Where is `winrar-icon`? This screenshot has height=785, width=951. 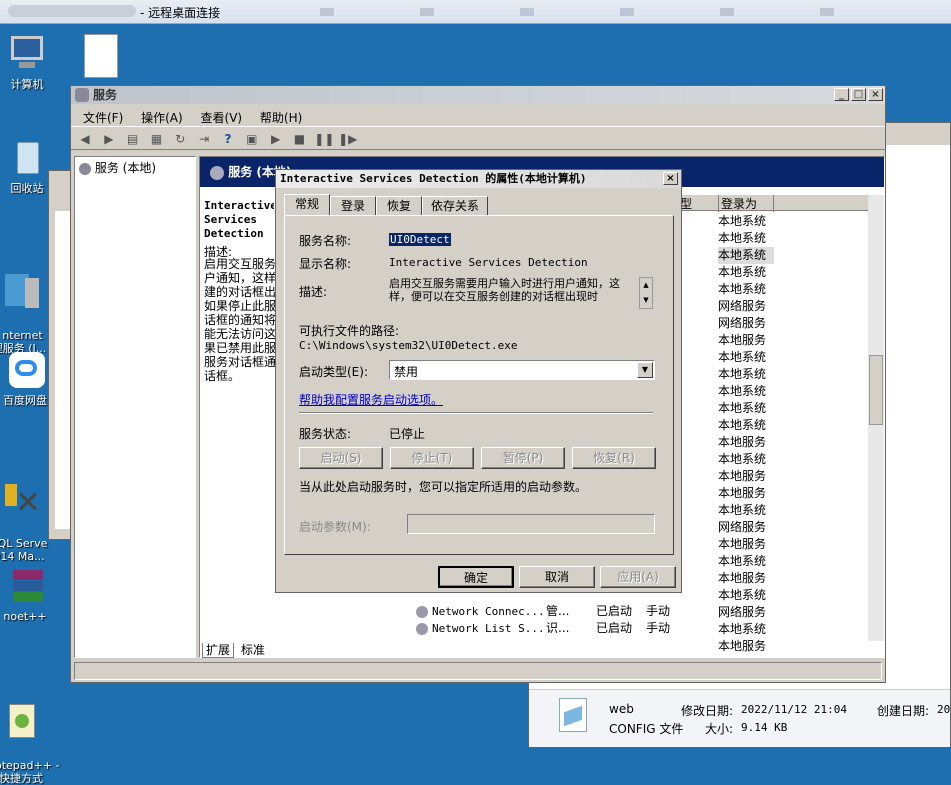
winrar-icon is located at coordinates (25, 586).